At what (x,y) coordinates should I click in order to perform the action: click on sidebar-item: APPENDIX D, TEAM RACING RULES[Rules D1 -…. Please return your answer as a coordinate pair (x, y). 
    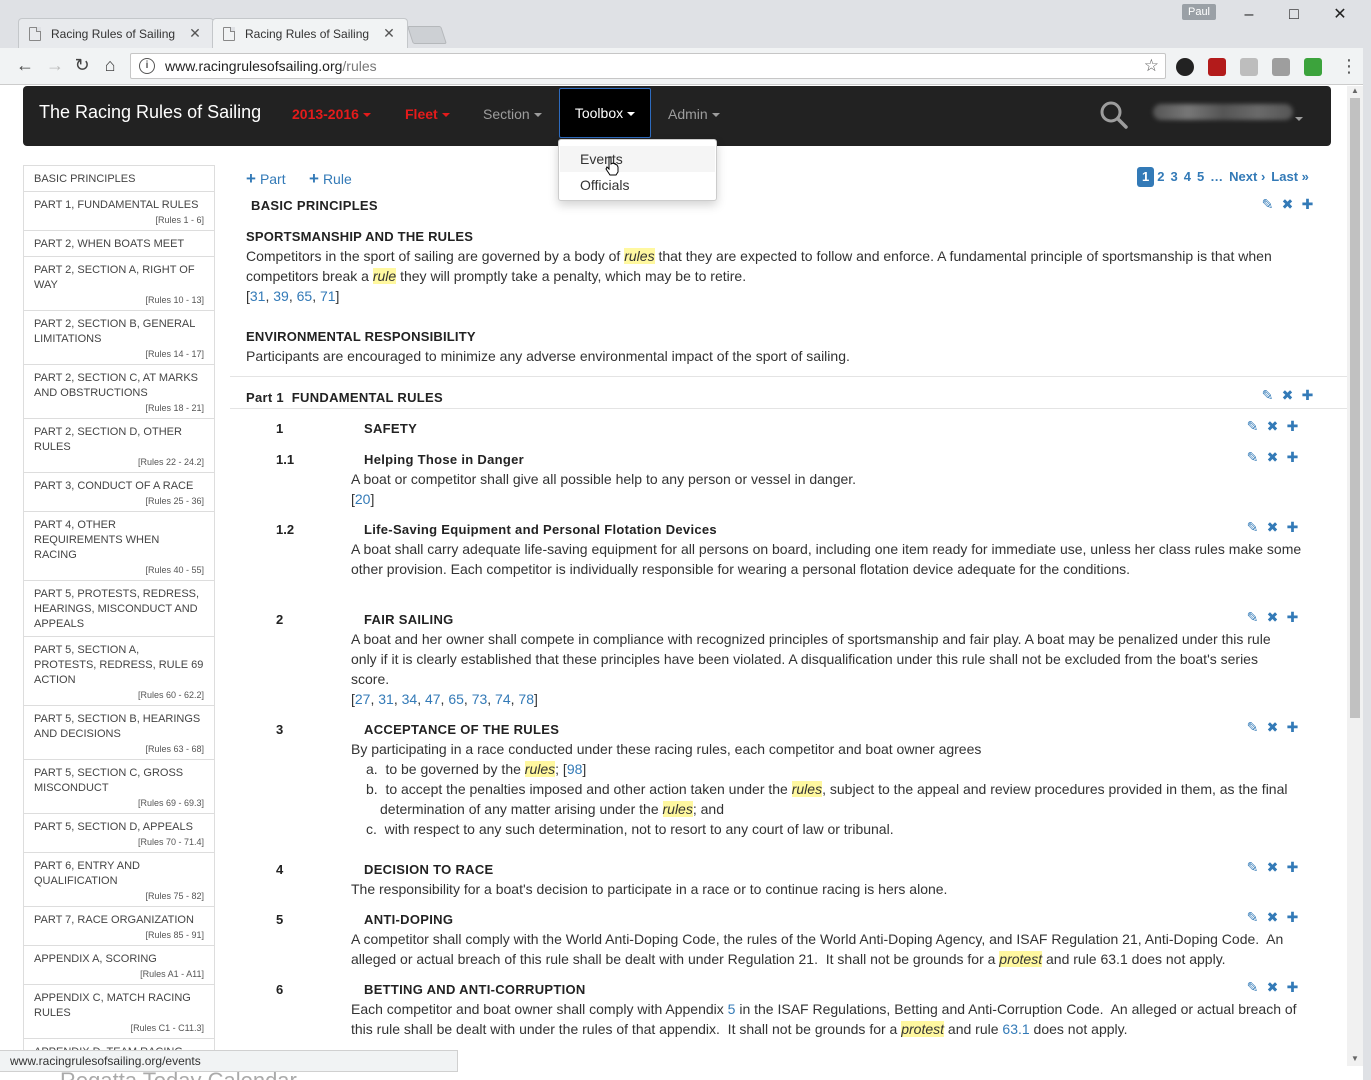
    Looking at the image, I should click on (119, 1044).